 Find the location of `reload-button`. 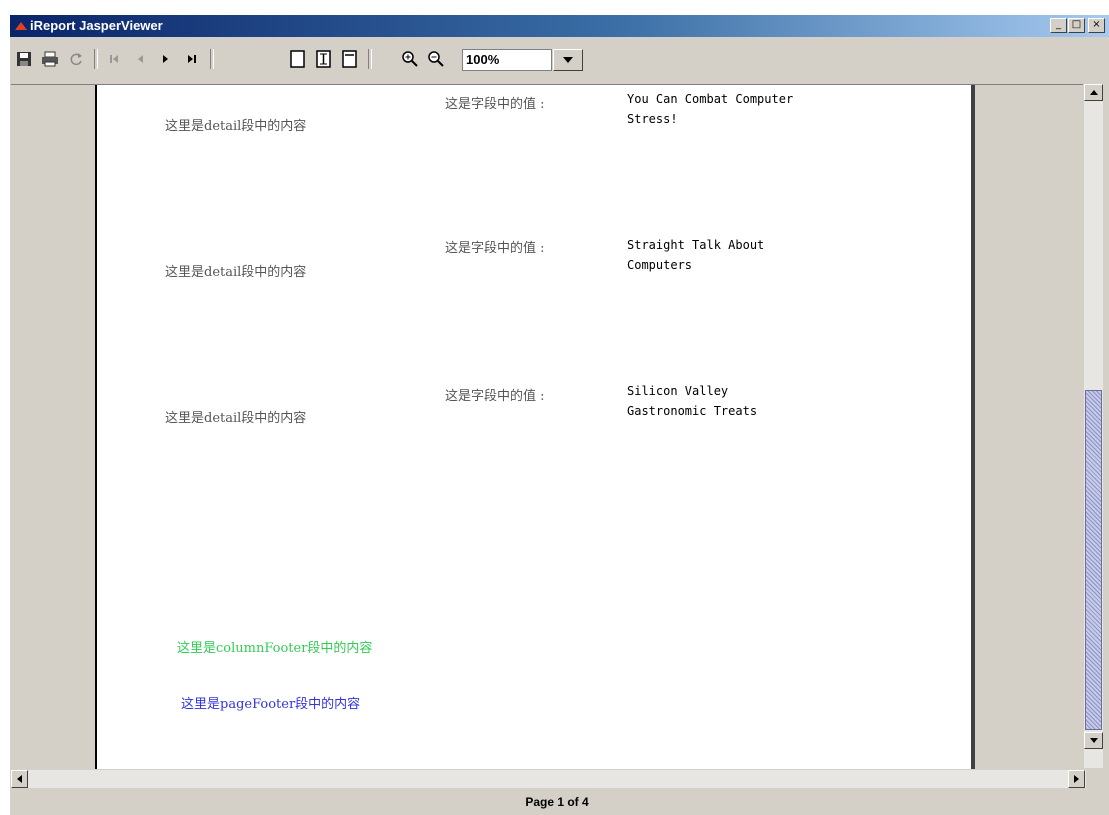

reload-button is located at coordinates (76, 59).